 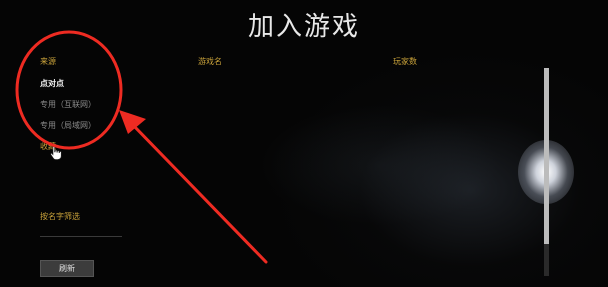 What do you see at coordinates (132, 122) in the screenshot?
I see `annotation-arrowhead` at bounding box center [132, 122].